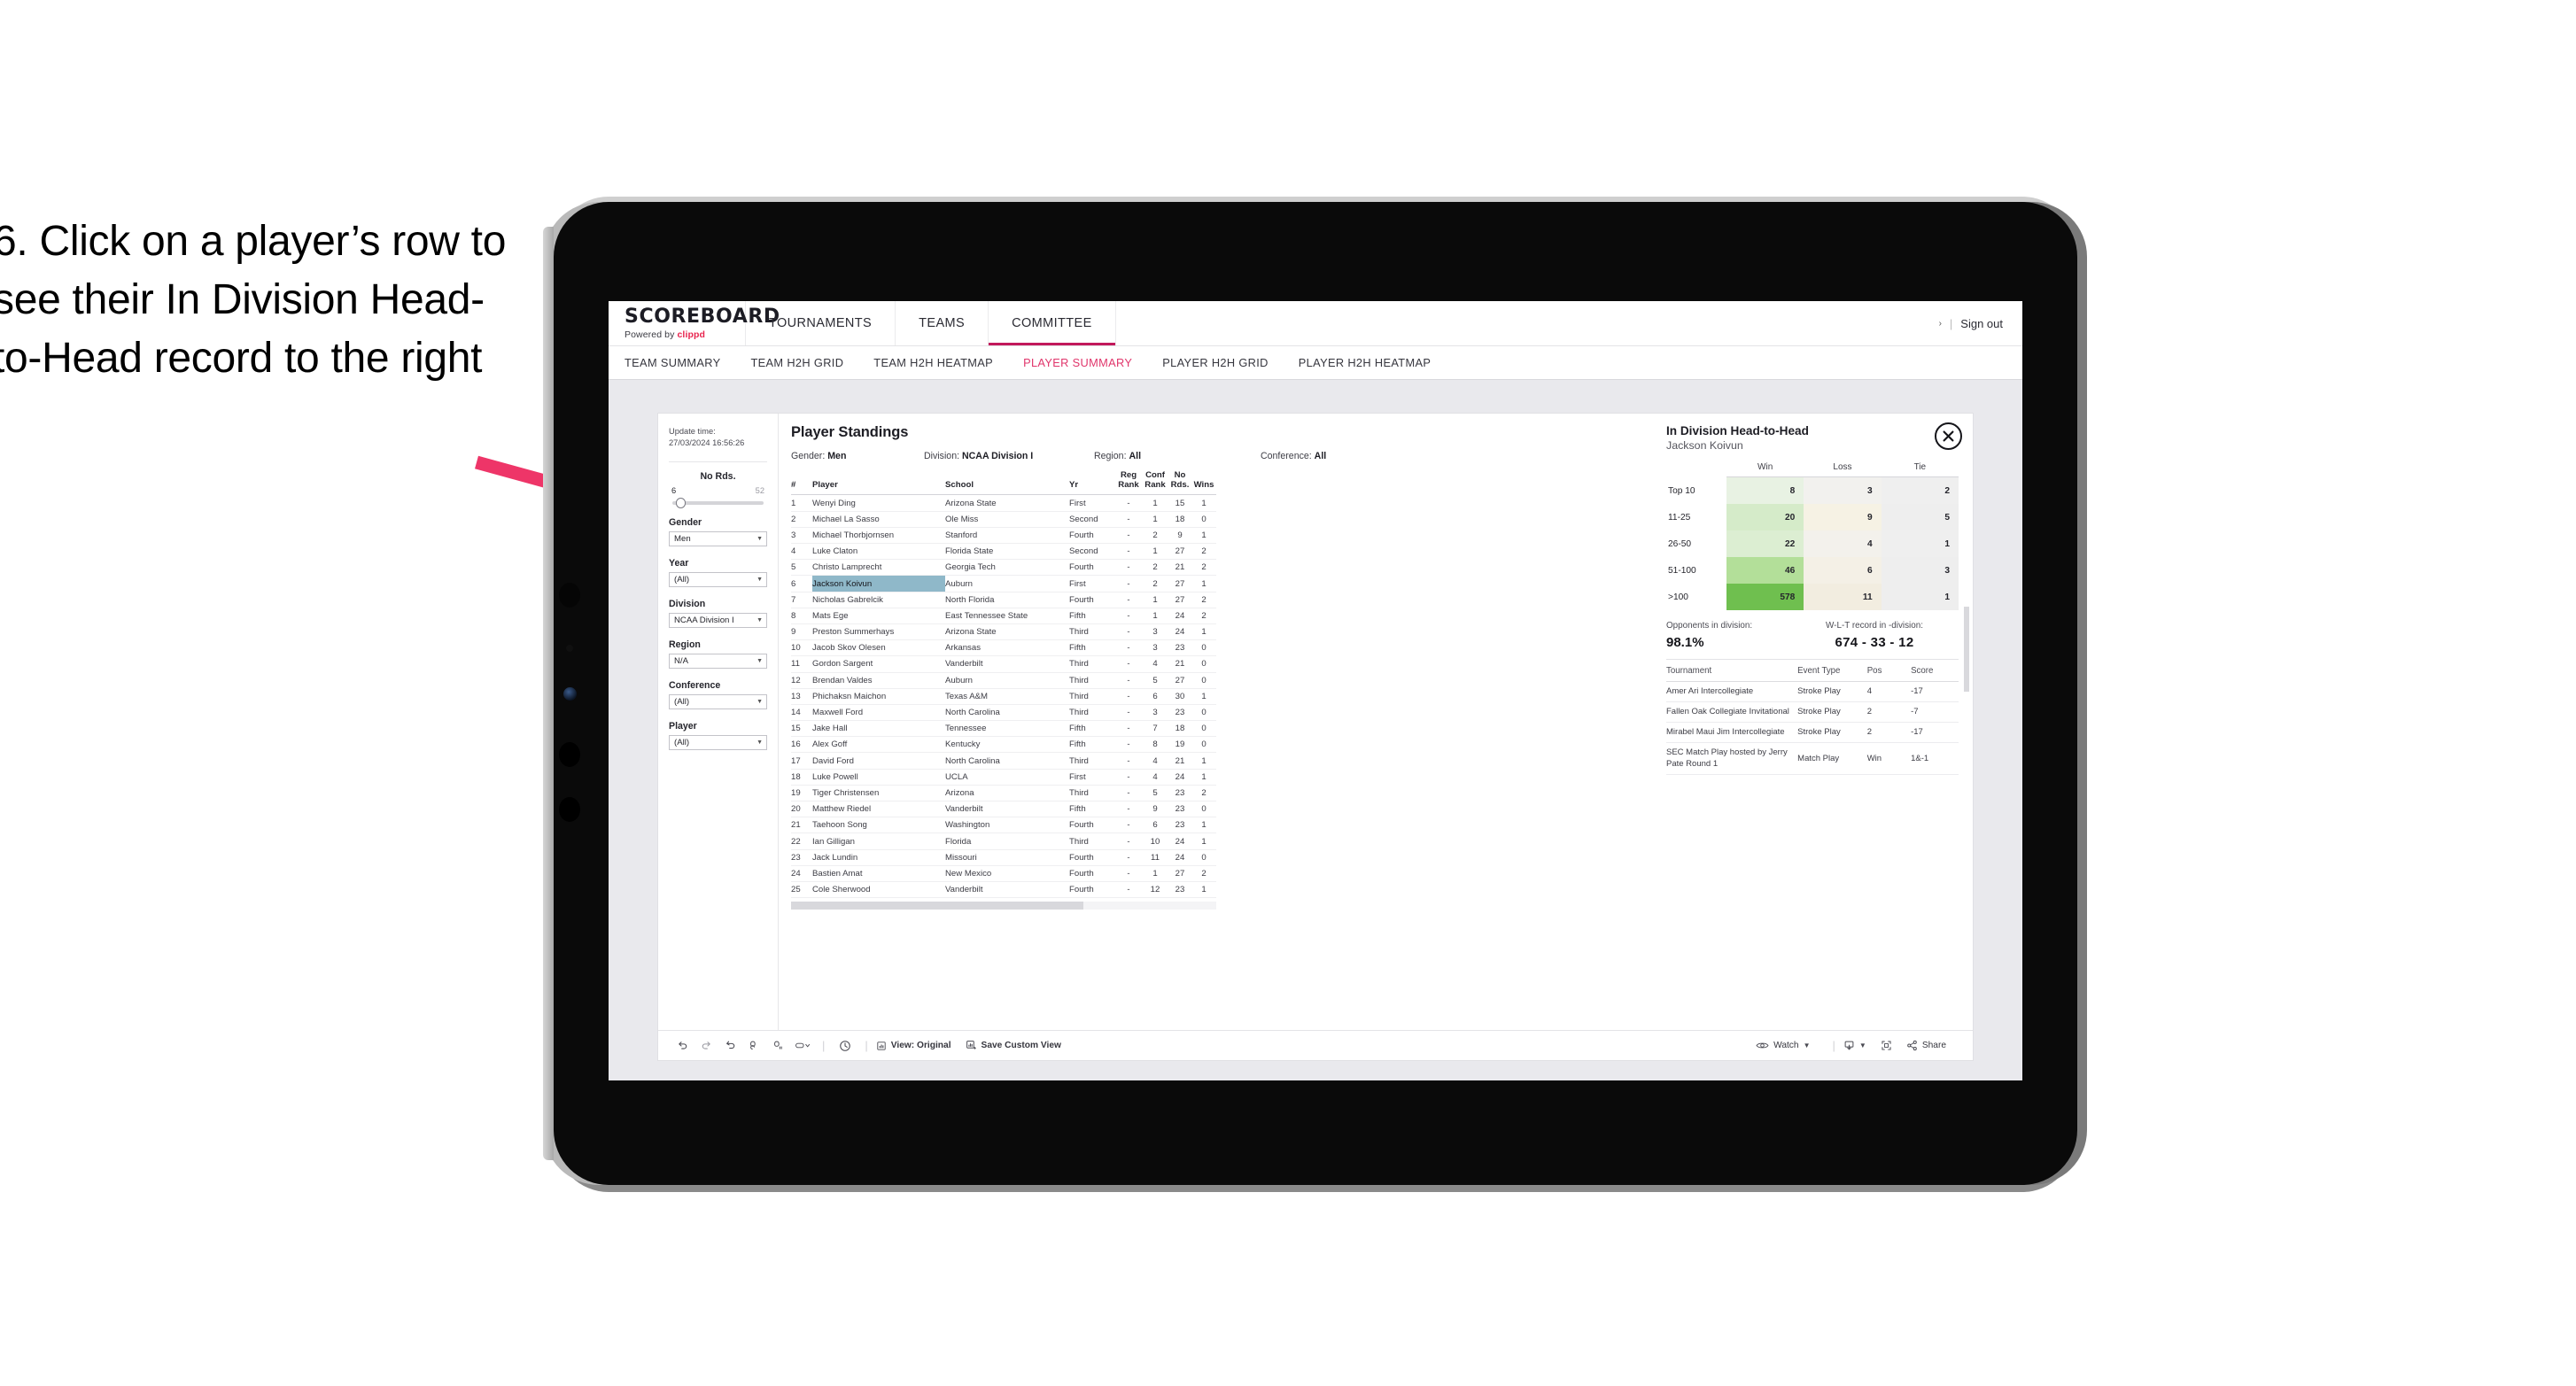 This screenshot has width=2576, height=1386. I want to click on table-row: 1 Wenyi Ding Arizona State First -1 15 1, so click(1003, 503).